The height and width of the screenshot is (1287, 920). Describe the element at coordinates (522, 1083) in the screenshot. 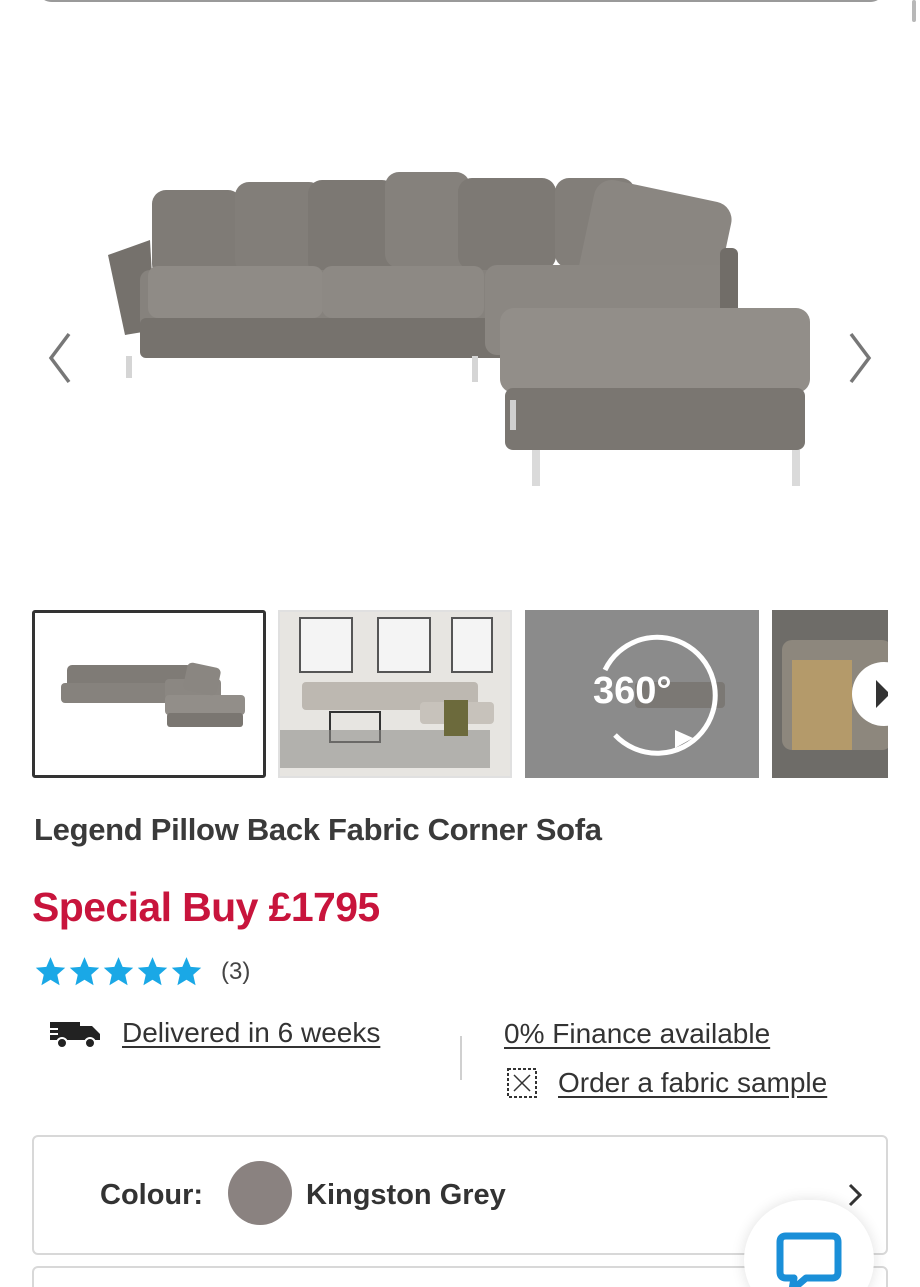

I see `fabric-swatch-icon` at that location.